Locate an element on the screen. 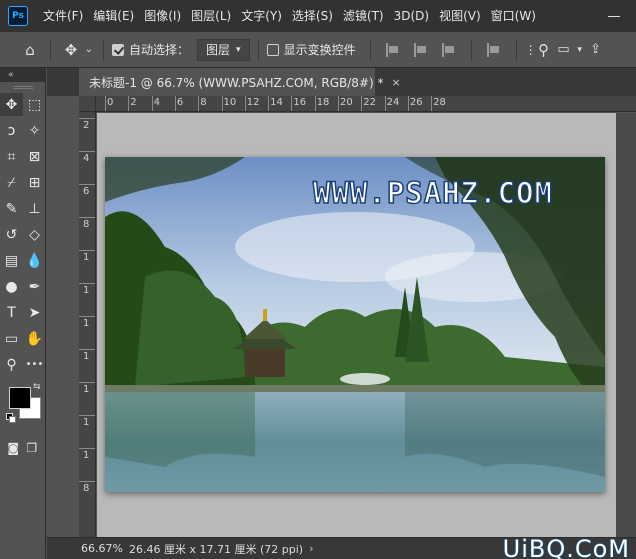 This screenshot has width=636, height=559. horizontal-ruler: 0 2 4 6 8 10 12 14 16 18 20 22 24 26 28 is located at coordinates (357, 104).